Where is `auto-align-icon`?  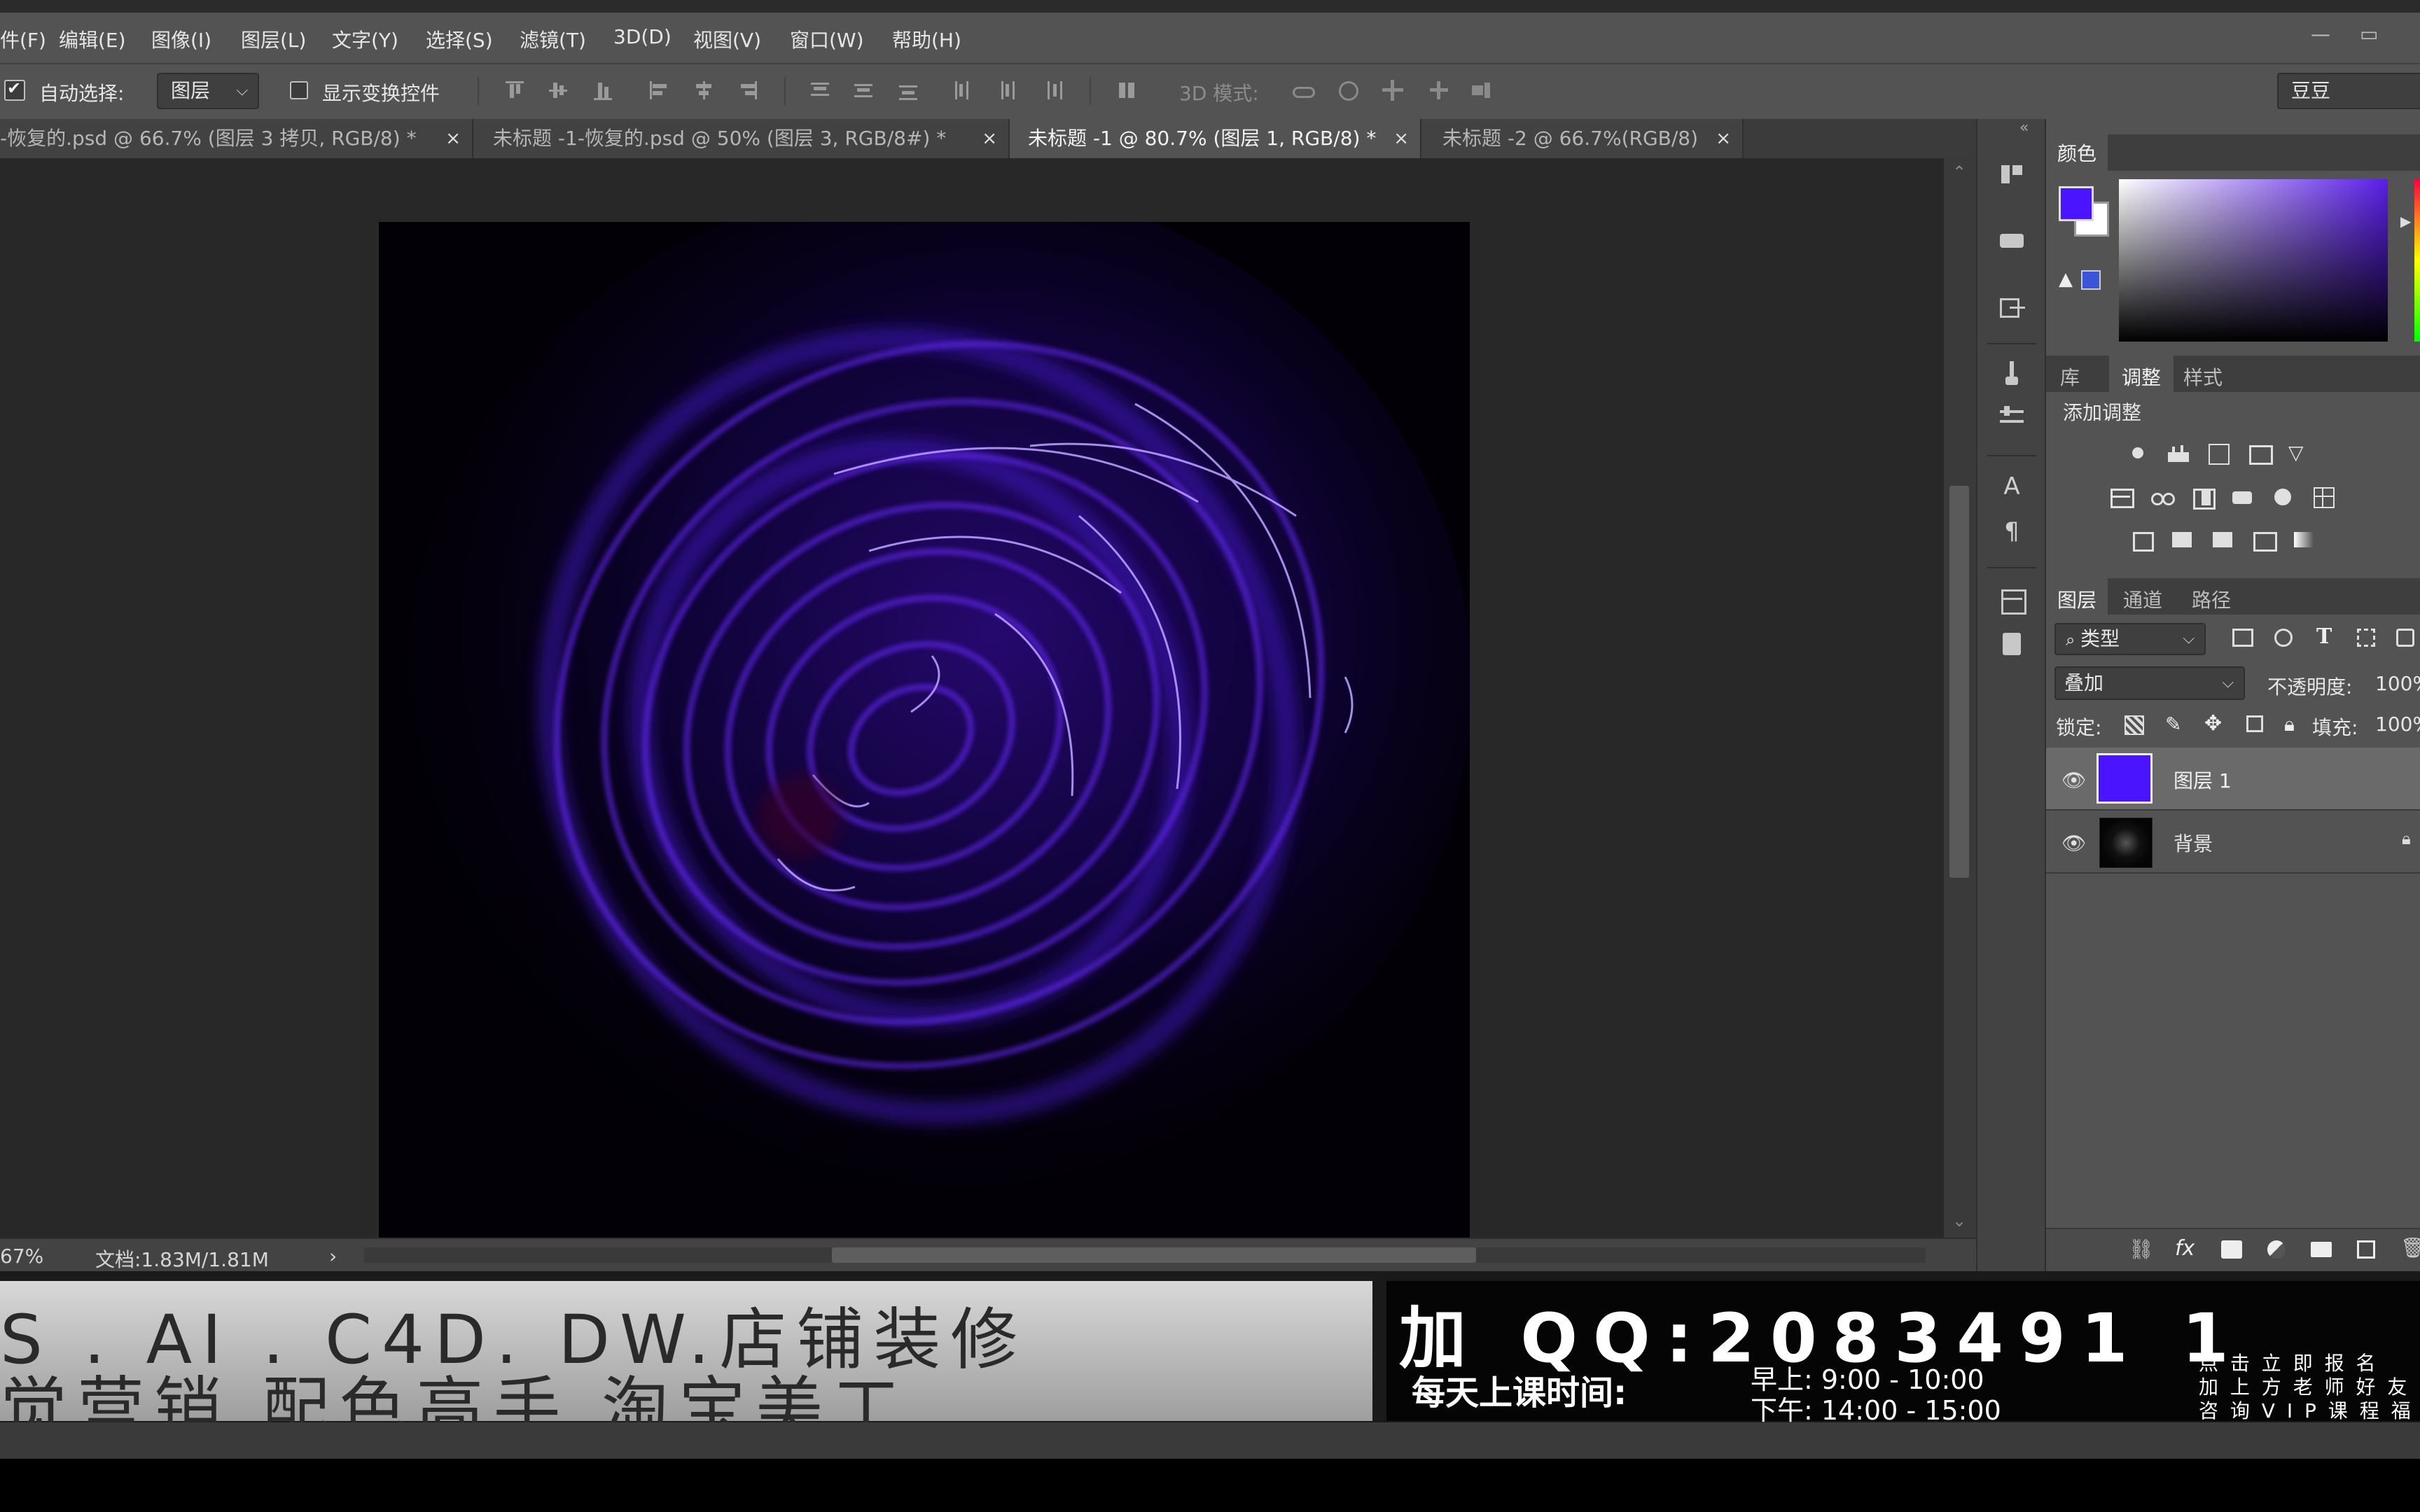 auto-align-icon is located at coordinates (1126, 90).